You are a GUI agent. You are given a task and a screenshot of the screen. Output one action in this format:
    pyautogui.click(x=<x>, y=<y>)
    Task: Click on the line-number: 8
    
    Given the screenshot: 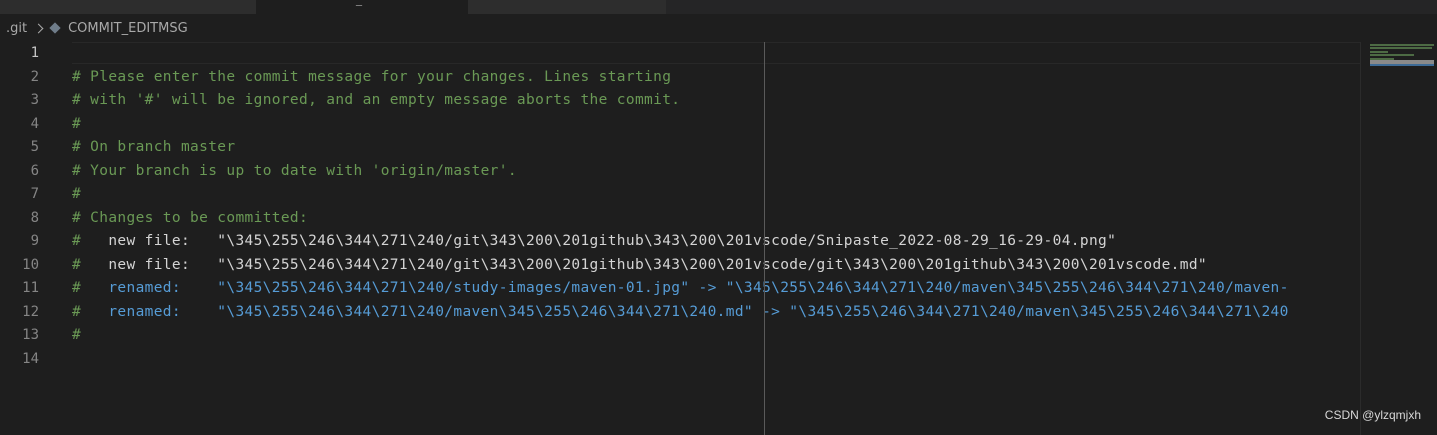 What is the action you would take?
    pyautogui.click(x=34, y=217)
    